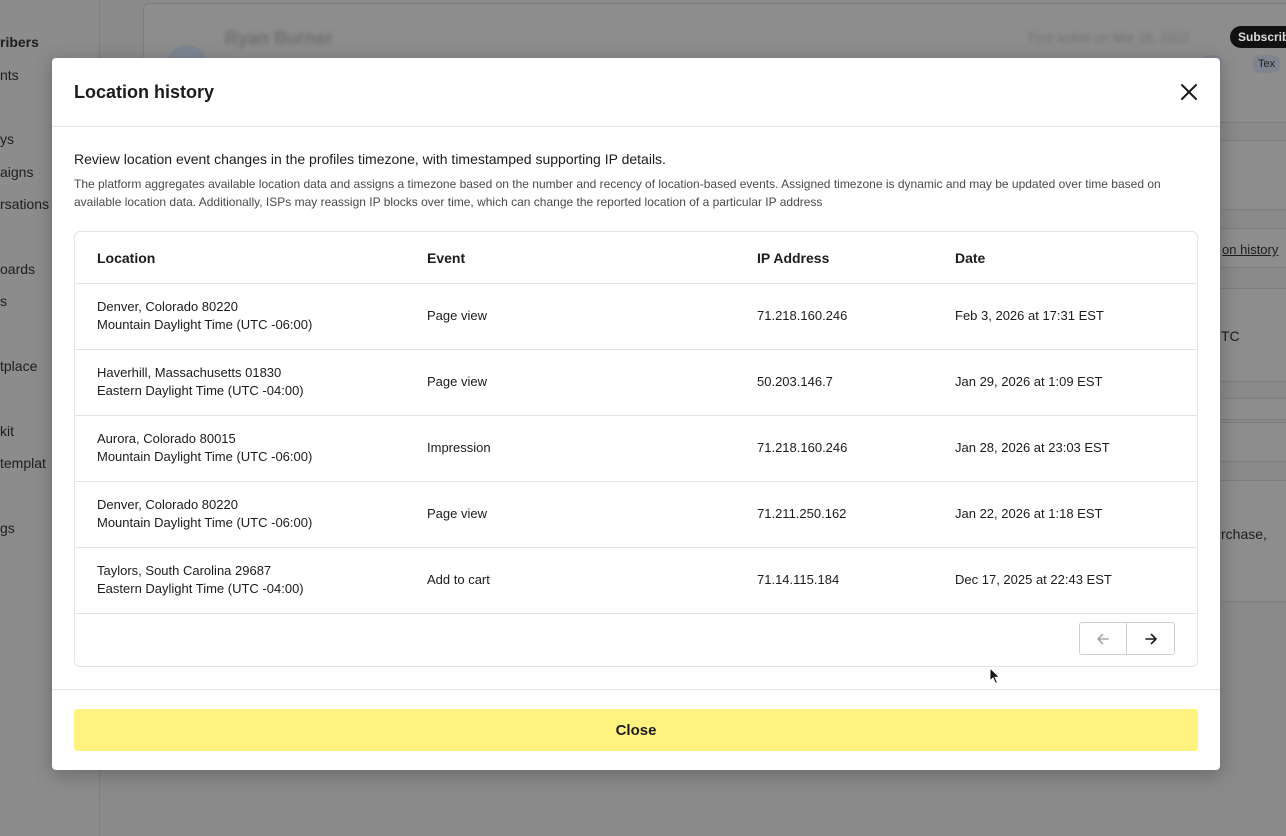 The width and height of the screenshot is (1286, 836). Describe the element at coordinates (1189, 92) in the screenshot. I see `close-icon` at that location.